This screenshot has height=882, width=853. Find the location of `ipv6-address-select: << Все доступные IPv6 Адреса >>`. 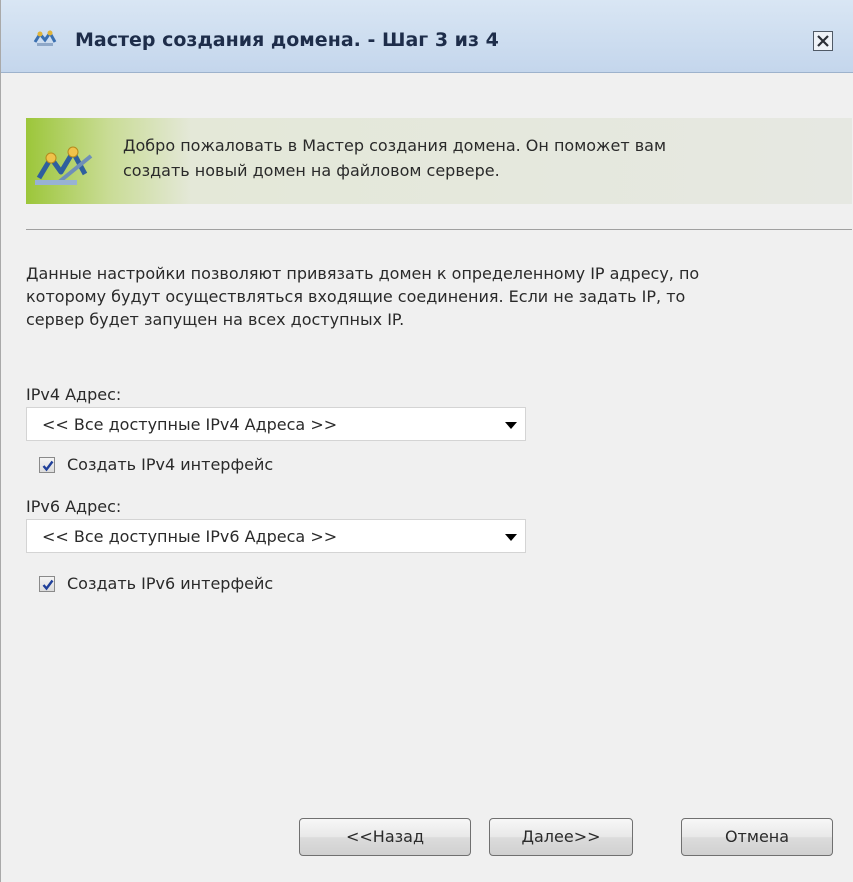

ipv6-address-select: << Все доступные IPv6 Адреса >> is located at coordinates (276, 536).